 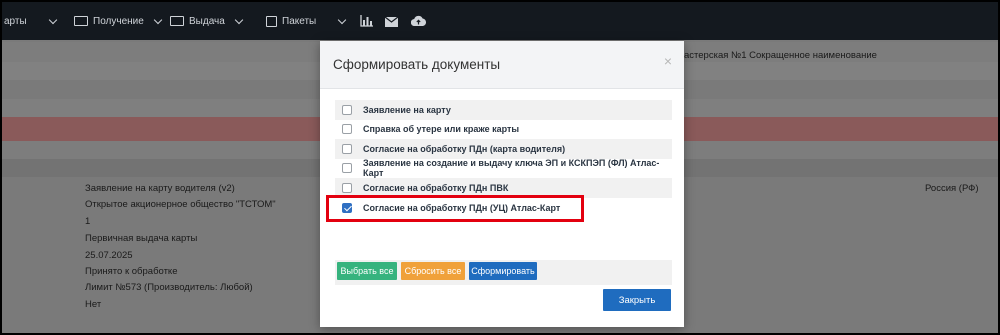 What do you see at coordinates (88, 221) in the screenshot?
I see `detail-count: 1` at bounding box center [88, 221].